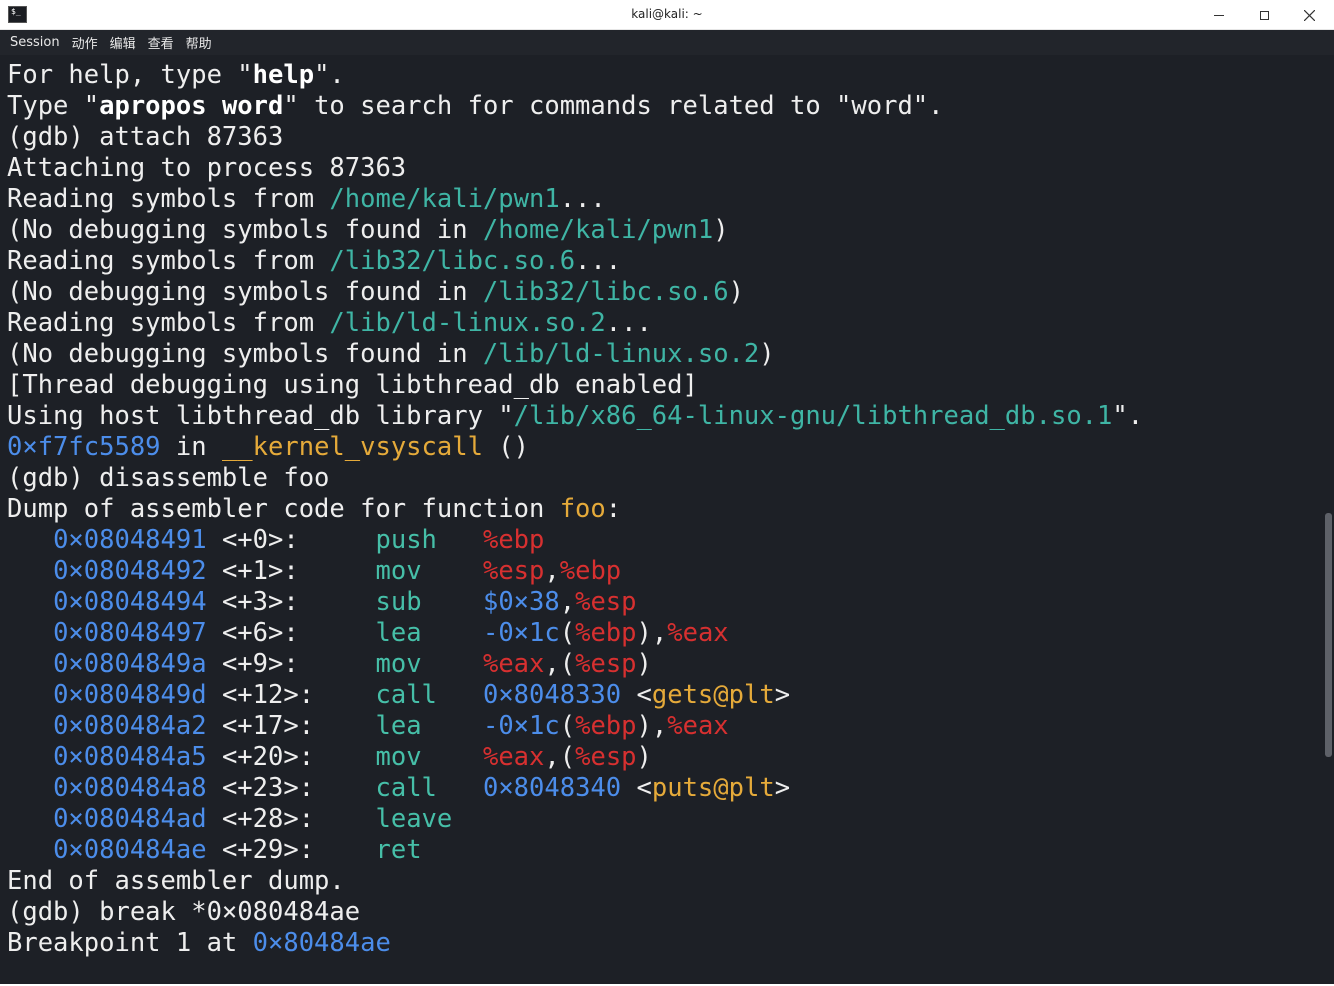  What do you see at coordinates (201, 42) in the screenshot?
I see `menu-help: 帮助` at bounding box center [201, 42].